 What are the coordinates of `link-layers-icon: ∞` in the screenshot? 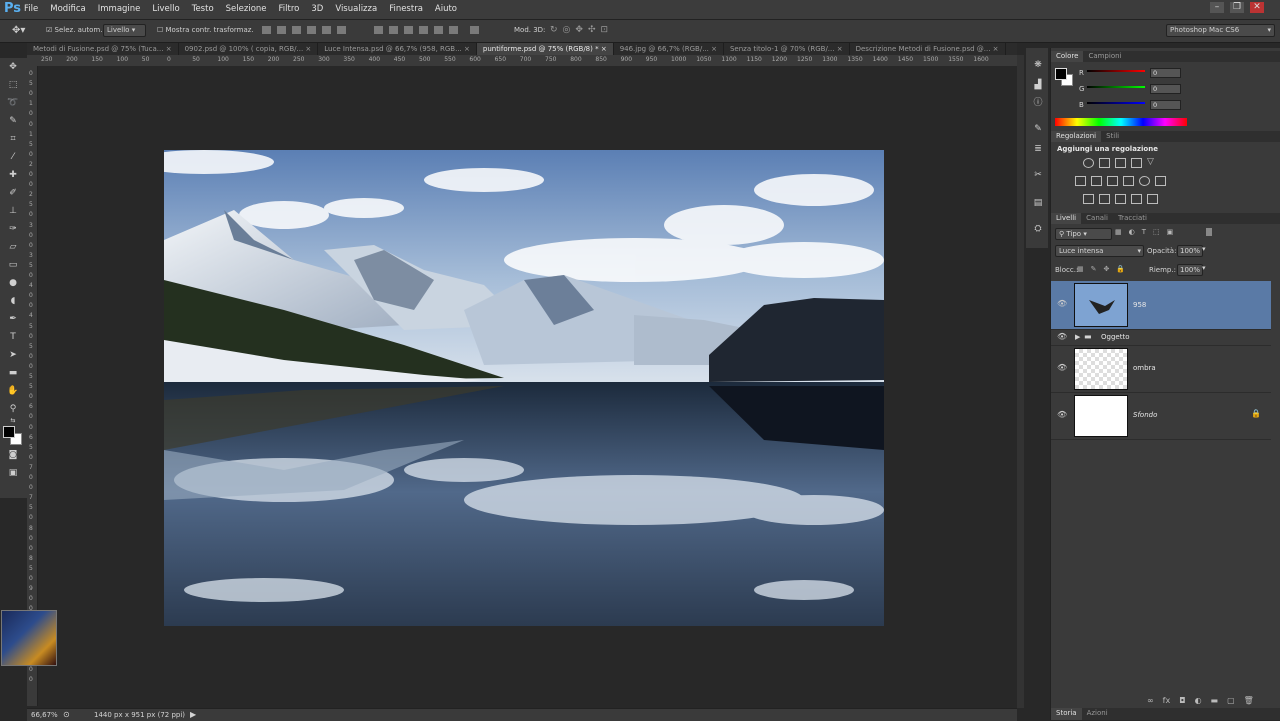 It's located at (1150, 700).